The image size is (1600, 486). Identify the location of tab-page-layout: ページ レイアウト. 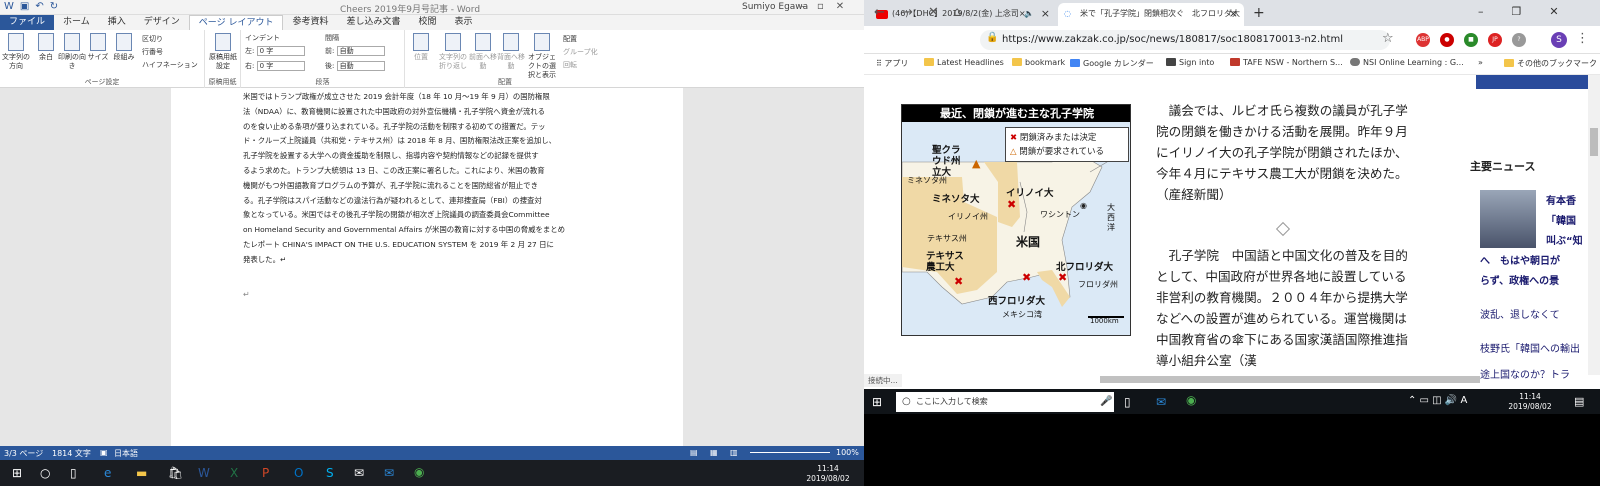
(236, 22).